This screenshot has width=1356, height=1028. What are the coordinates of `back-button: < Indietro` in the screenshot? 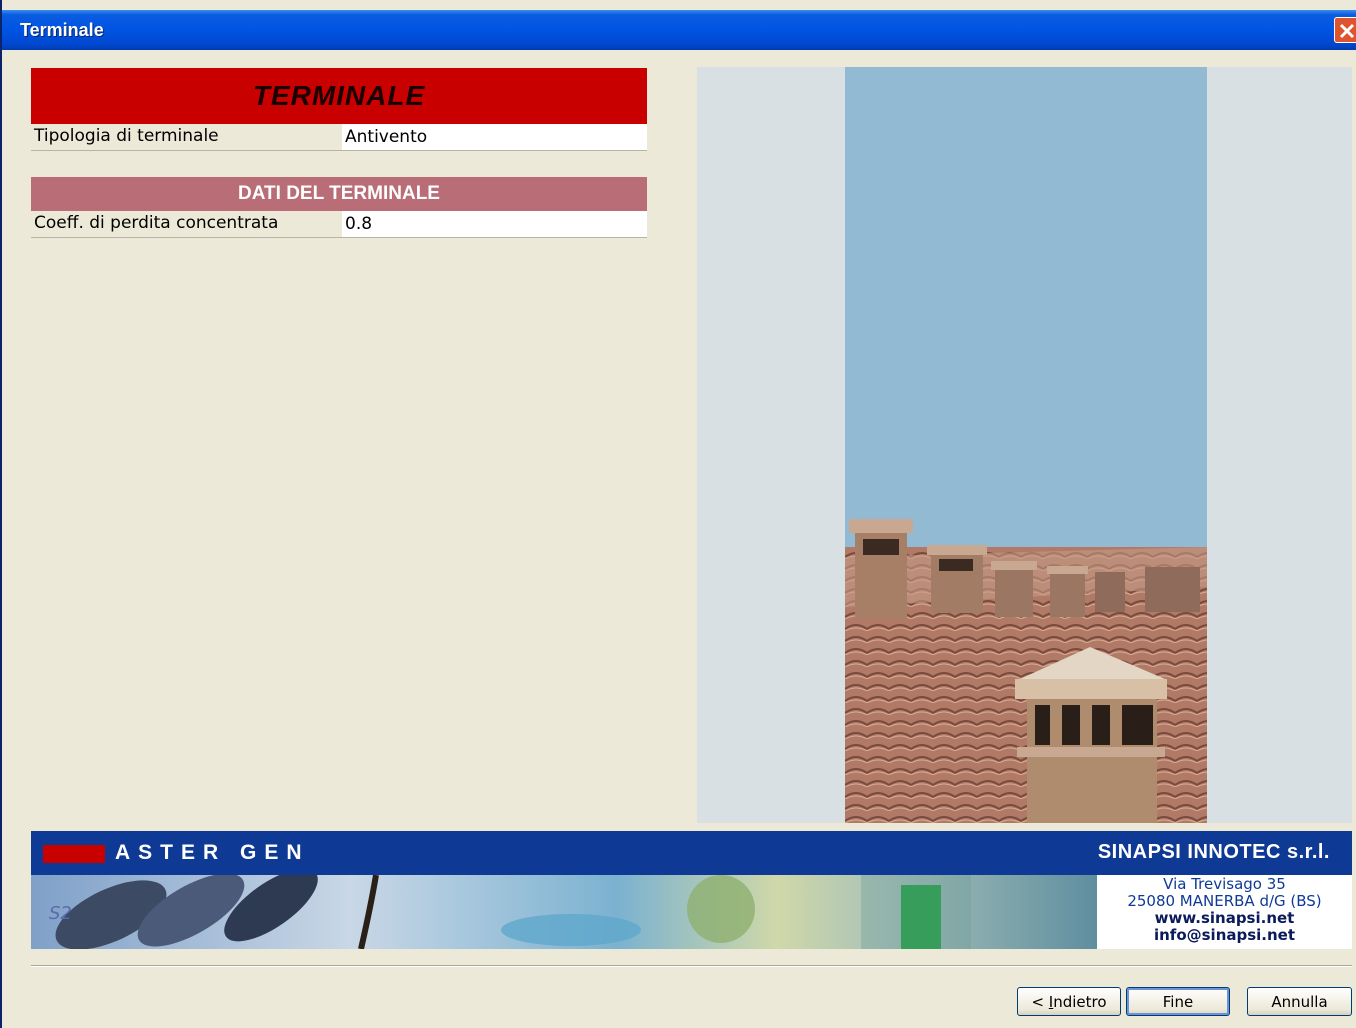 It's located at (1069, 1001).